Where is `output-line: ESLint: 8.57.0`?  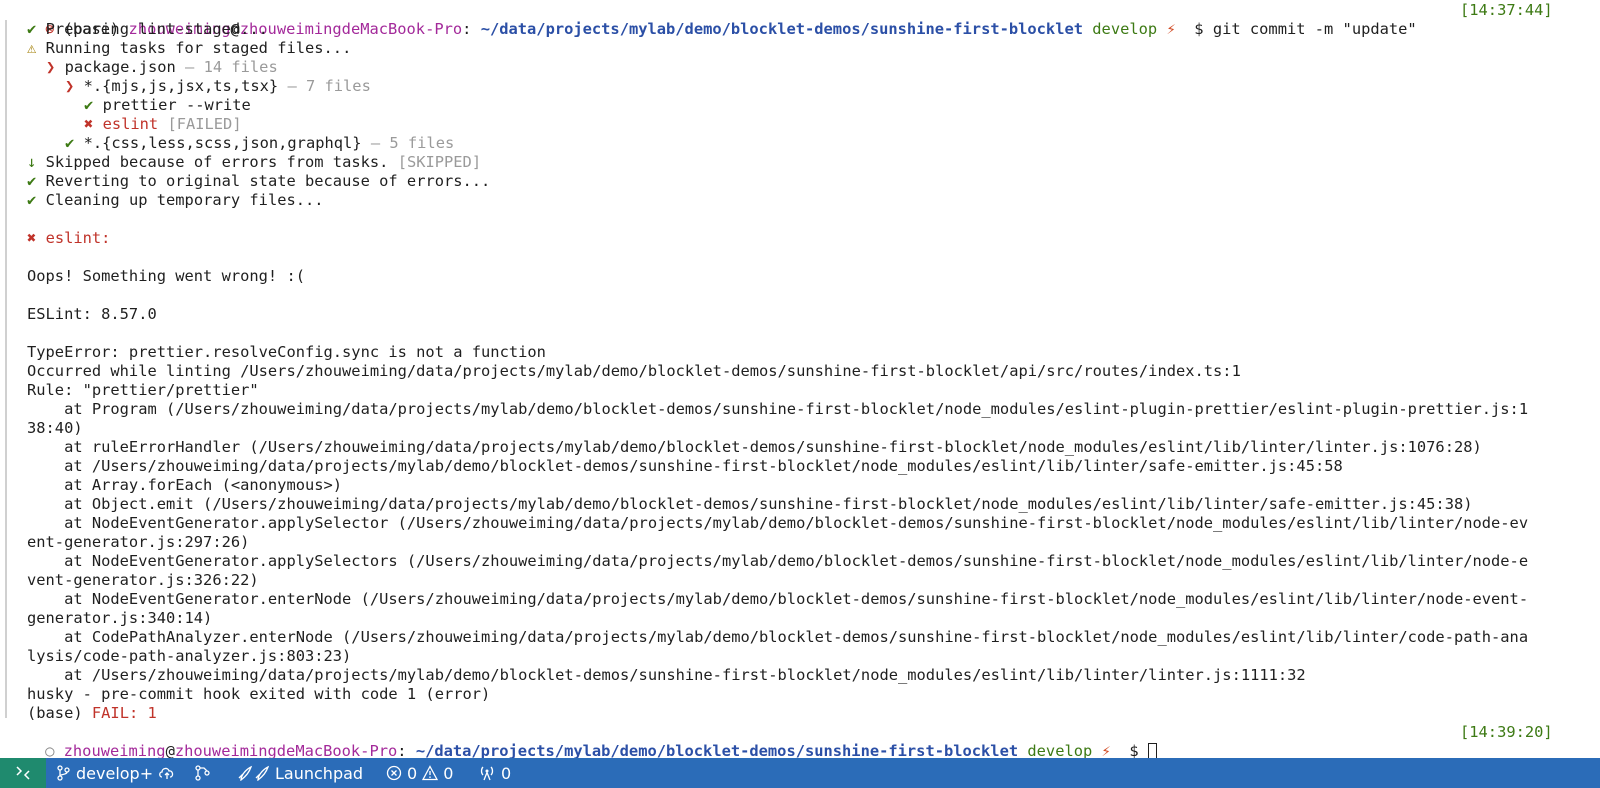
output-line: ESLint: 8.57.0 is located at coordinates (92, 314).